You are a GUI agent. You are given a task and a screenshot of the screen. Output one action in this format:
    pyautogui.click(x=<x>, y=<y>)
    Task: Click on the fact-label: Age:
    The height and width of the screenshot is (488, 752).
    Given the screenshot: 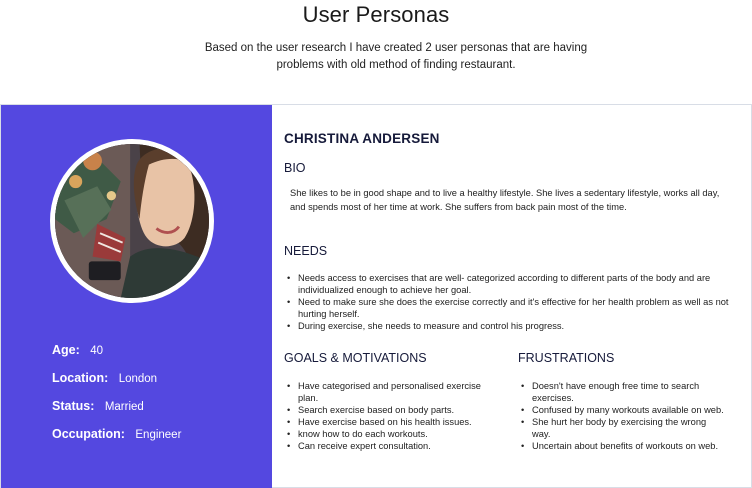 What is the action you would take?
    pyautogui.click(x=66, y=350)
    